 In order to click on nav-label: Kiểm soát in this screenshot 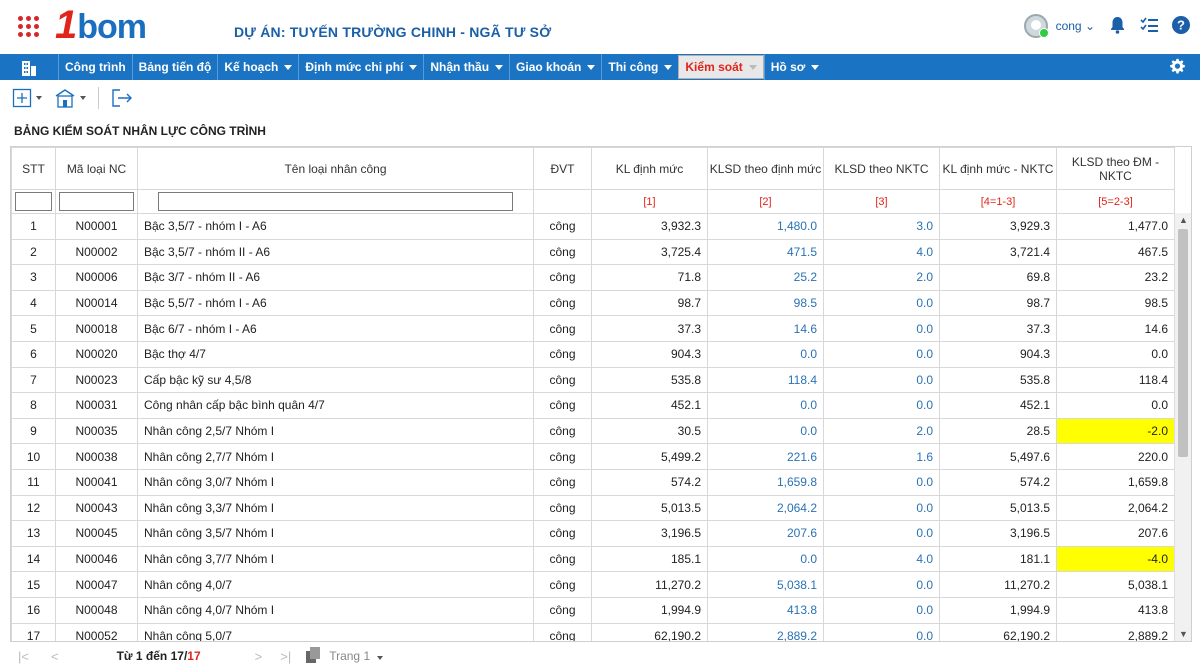, I will do `click(714, 67)`.